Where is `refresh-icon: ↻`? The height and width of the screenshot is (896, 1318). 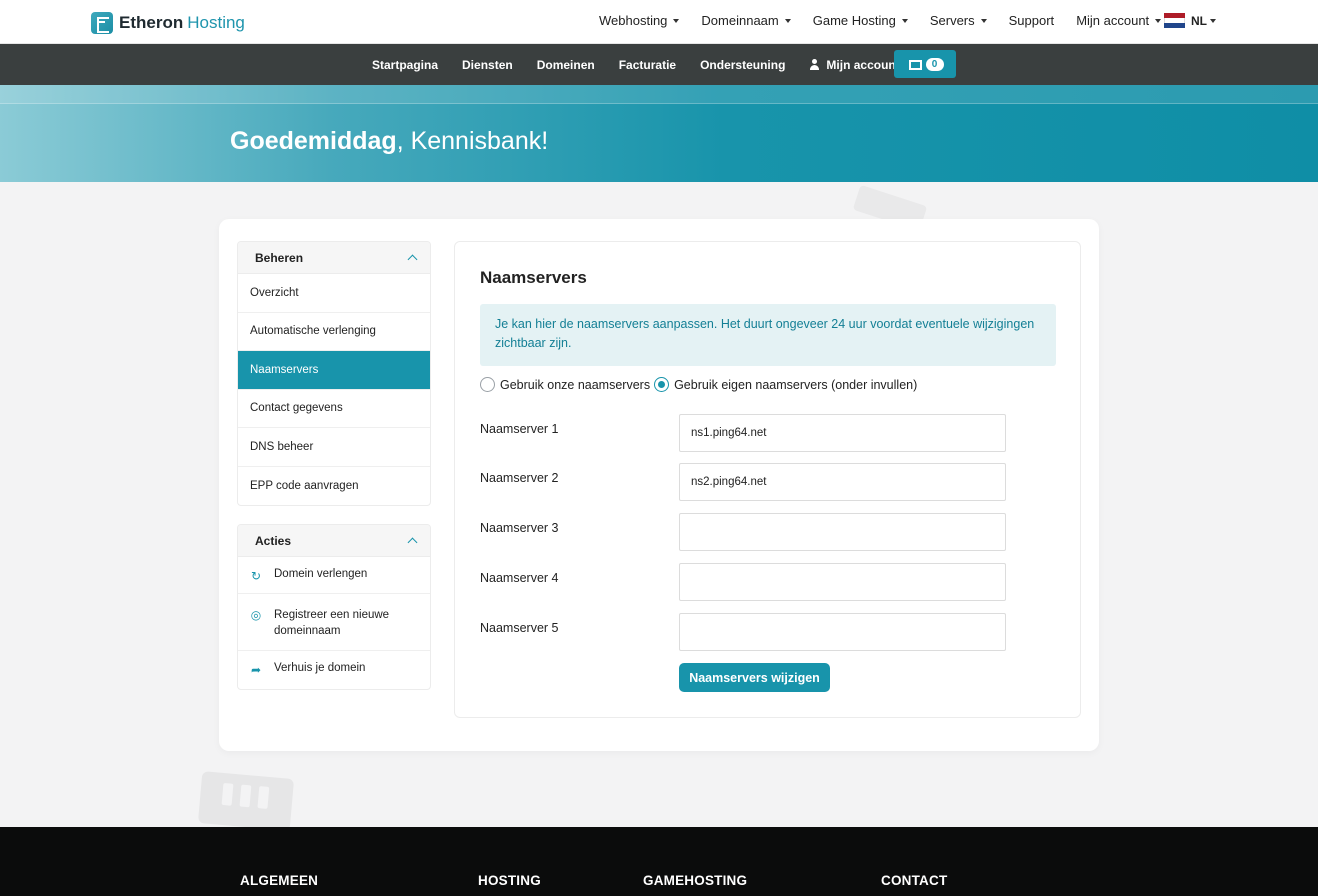 refresh-icon: ↻ is located at coordinates (256, 576).